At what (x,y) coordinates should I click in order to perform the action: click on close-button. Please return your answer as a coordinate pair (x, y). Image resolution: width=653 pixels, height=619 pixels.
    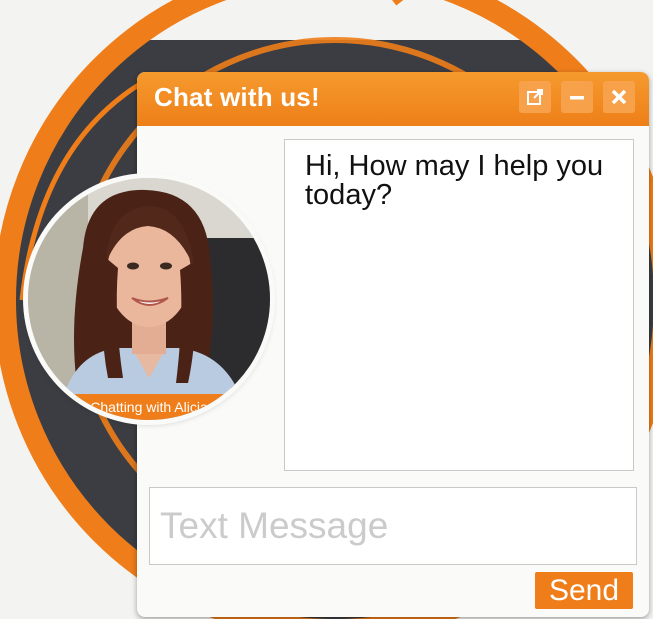
    Looking at the image, I should click on (619, 97).